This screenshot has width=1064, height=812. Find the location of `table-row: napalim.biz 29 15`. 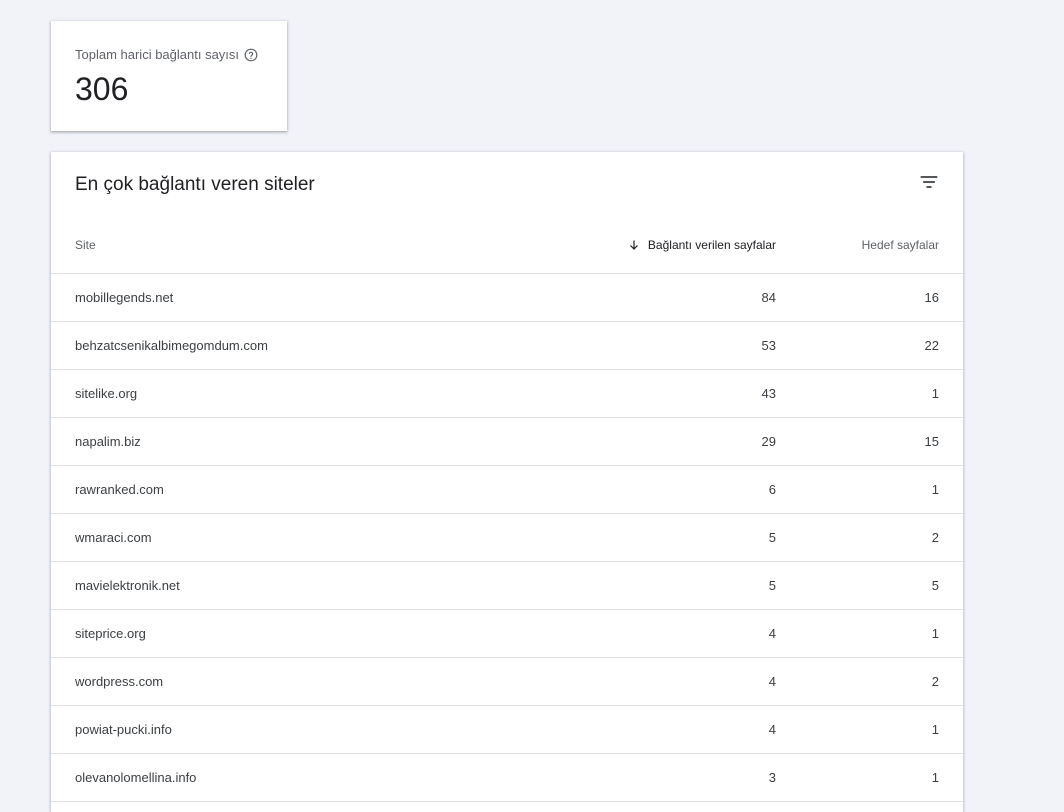

table-row: napalim.biz 29 15 is located at coordinates (507, 442).